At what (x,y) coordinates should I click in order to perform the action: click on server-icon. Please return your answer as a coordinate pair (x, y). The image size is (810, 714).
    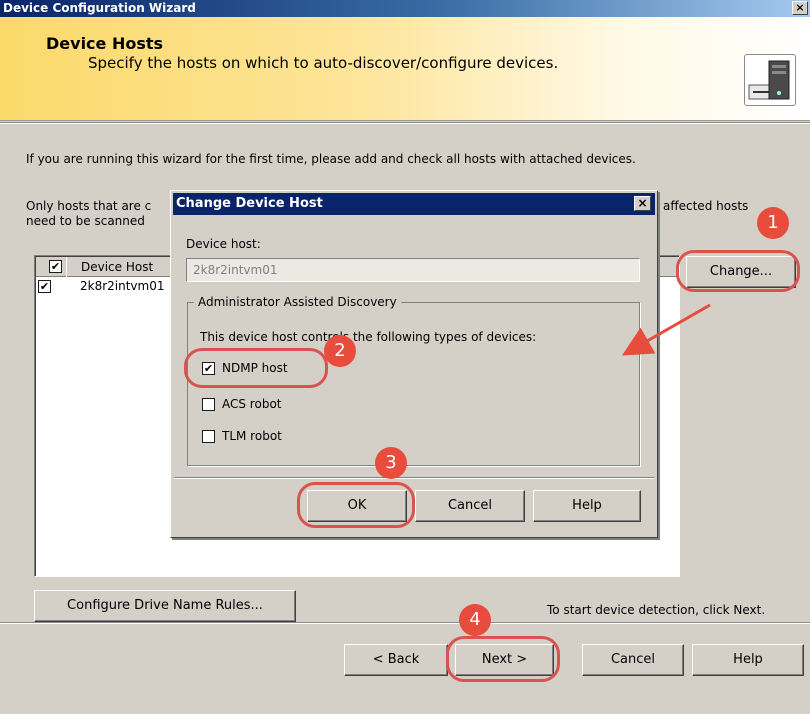
    Looking at the image, I should click on (770, 80).